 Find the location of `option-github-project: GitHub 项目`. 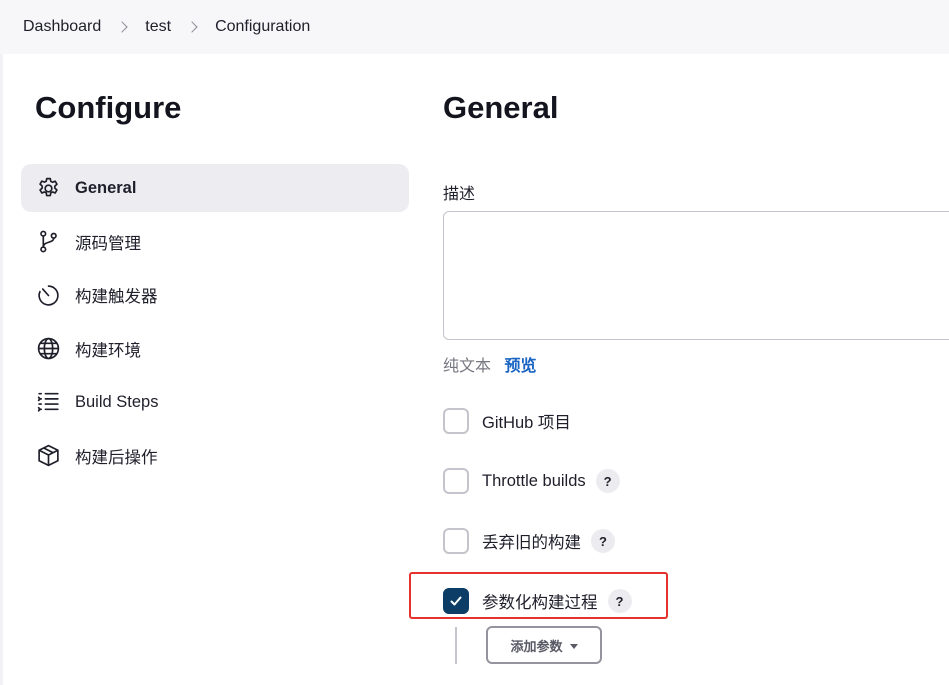

option-github-project: GitHub 项目 is located at coordinates (507, 421).